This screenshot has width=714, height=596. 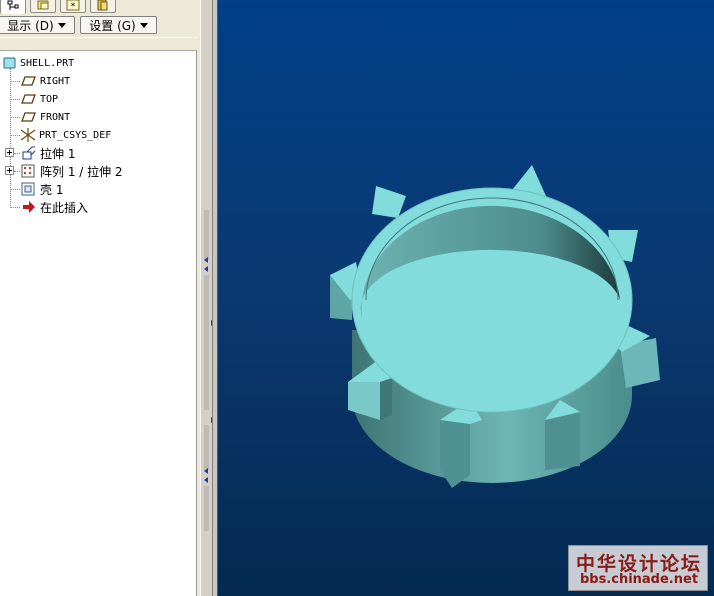 I want to click on extrude-icon, so click(x=29, y=153).